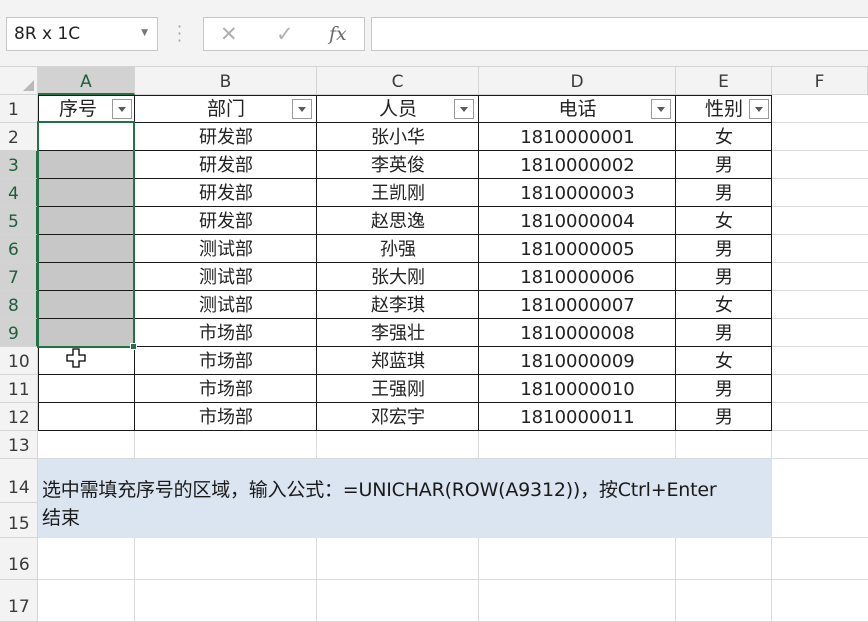 Image resolution: width=868 pixels, height=622 pixels. What do you see at coordinates (398, 361) in the screenshot?
I see `person-cell: 郑蓝琪` at bounding box center [398, 361].